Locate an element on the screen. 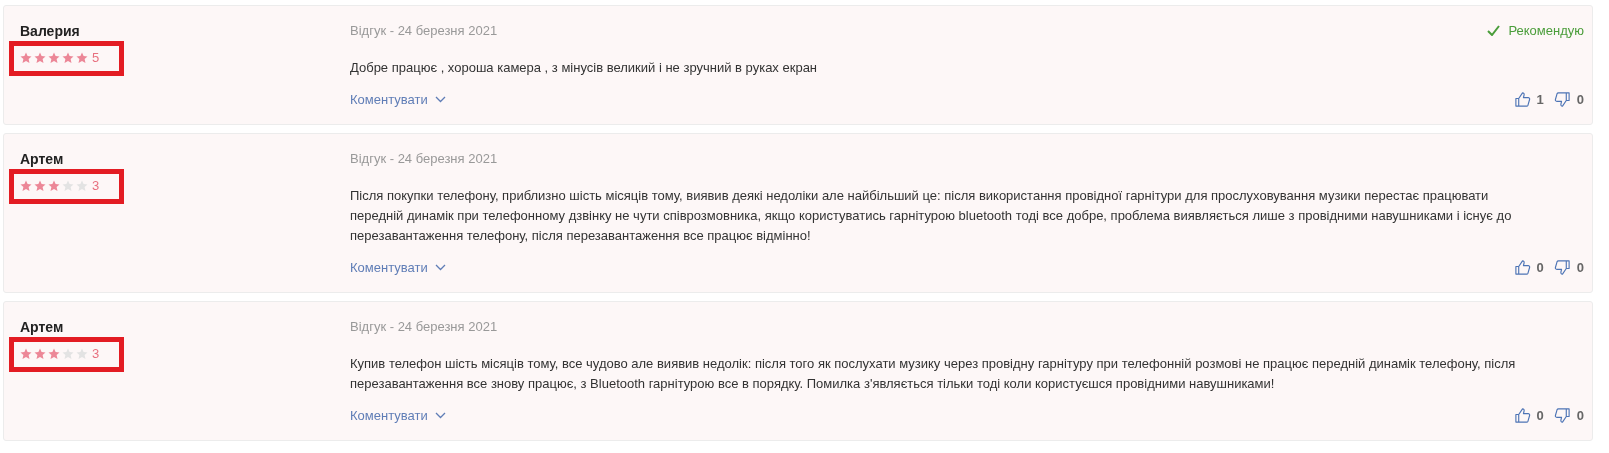 The width and height of the screenshot is (1609, 453). author-name: Валерия is located at coordinates (50, 31).